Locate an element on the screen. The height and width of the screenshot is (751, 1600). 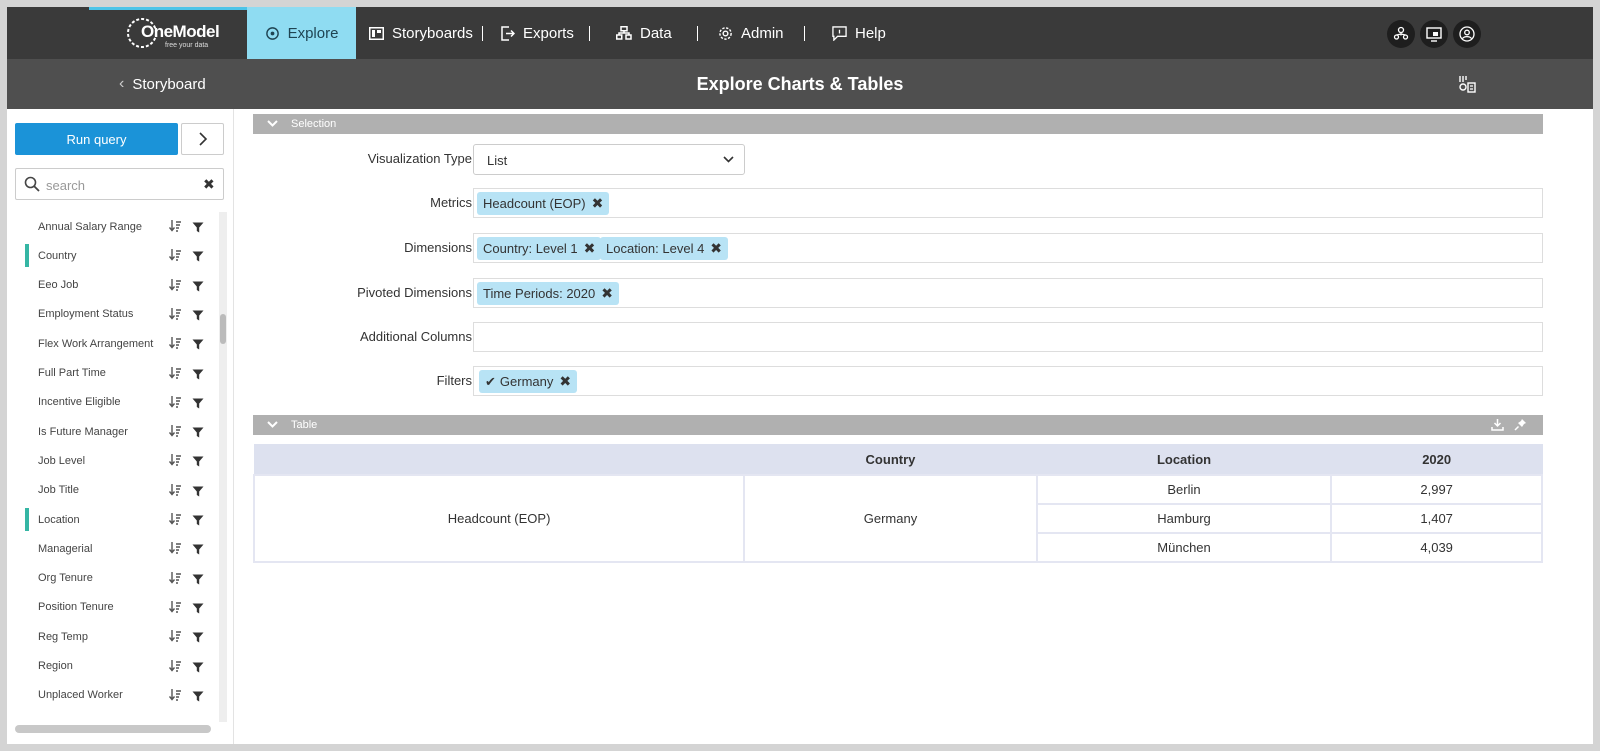
dimension-item: Job Level is located at coordinates (113, 460).